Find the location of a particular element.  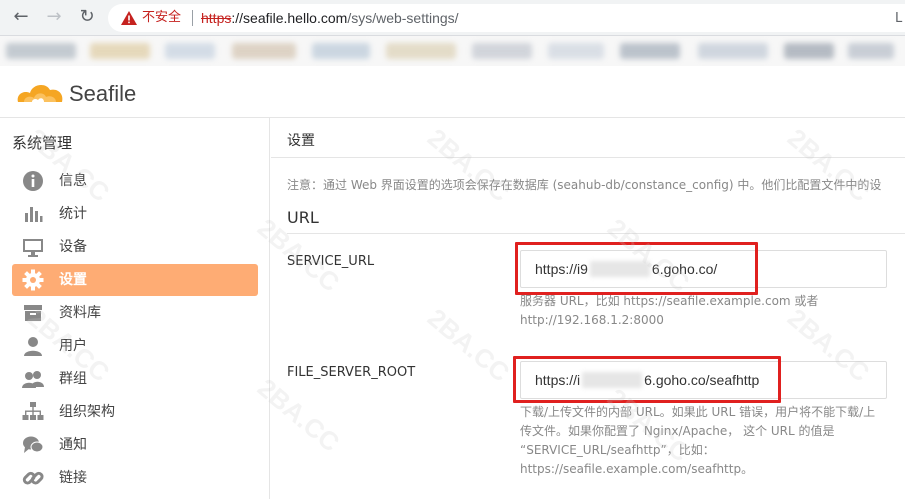

sidebar-item-info: 信息 is located at coordinates (135, 181).